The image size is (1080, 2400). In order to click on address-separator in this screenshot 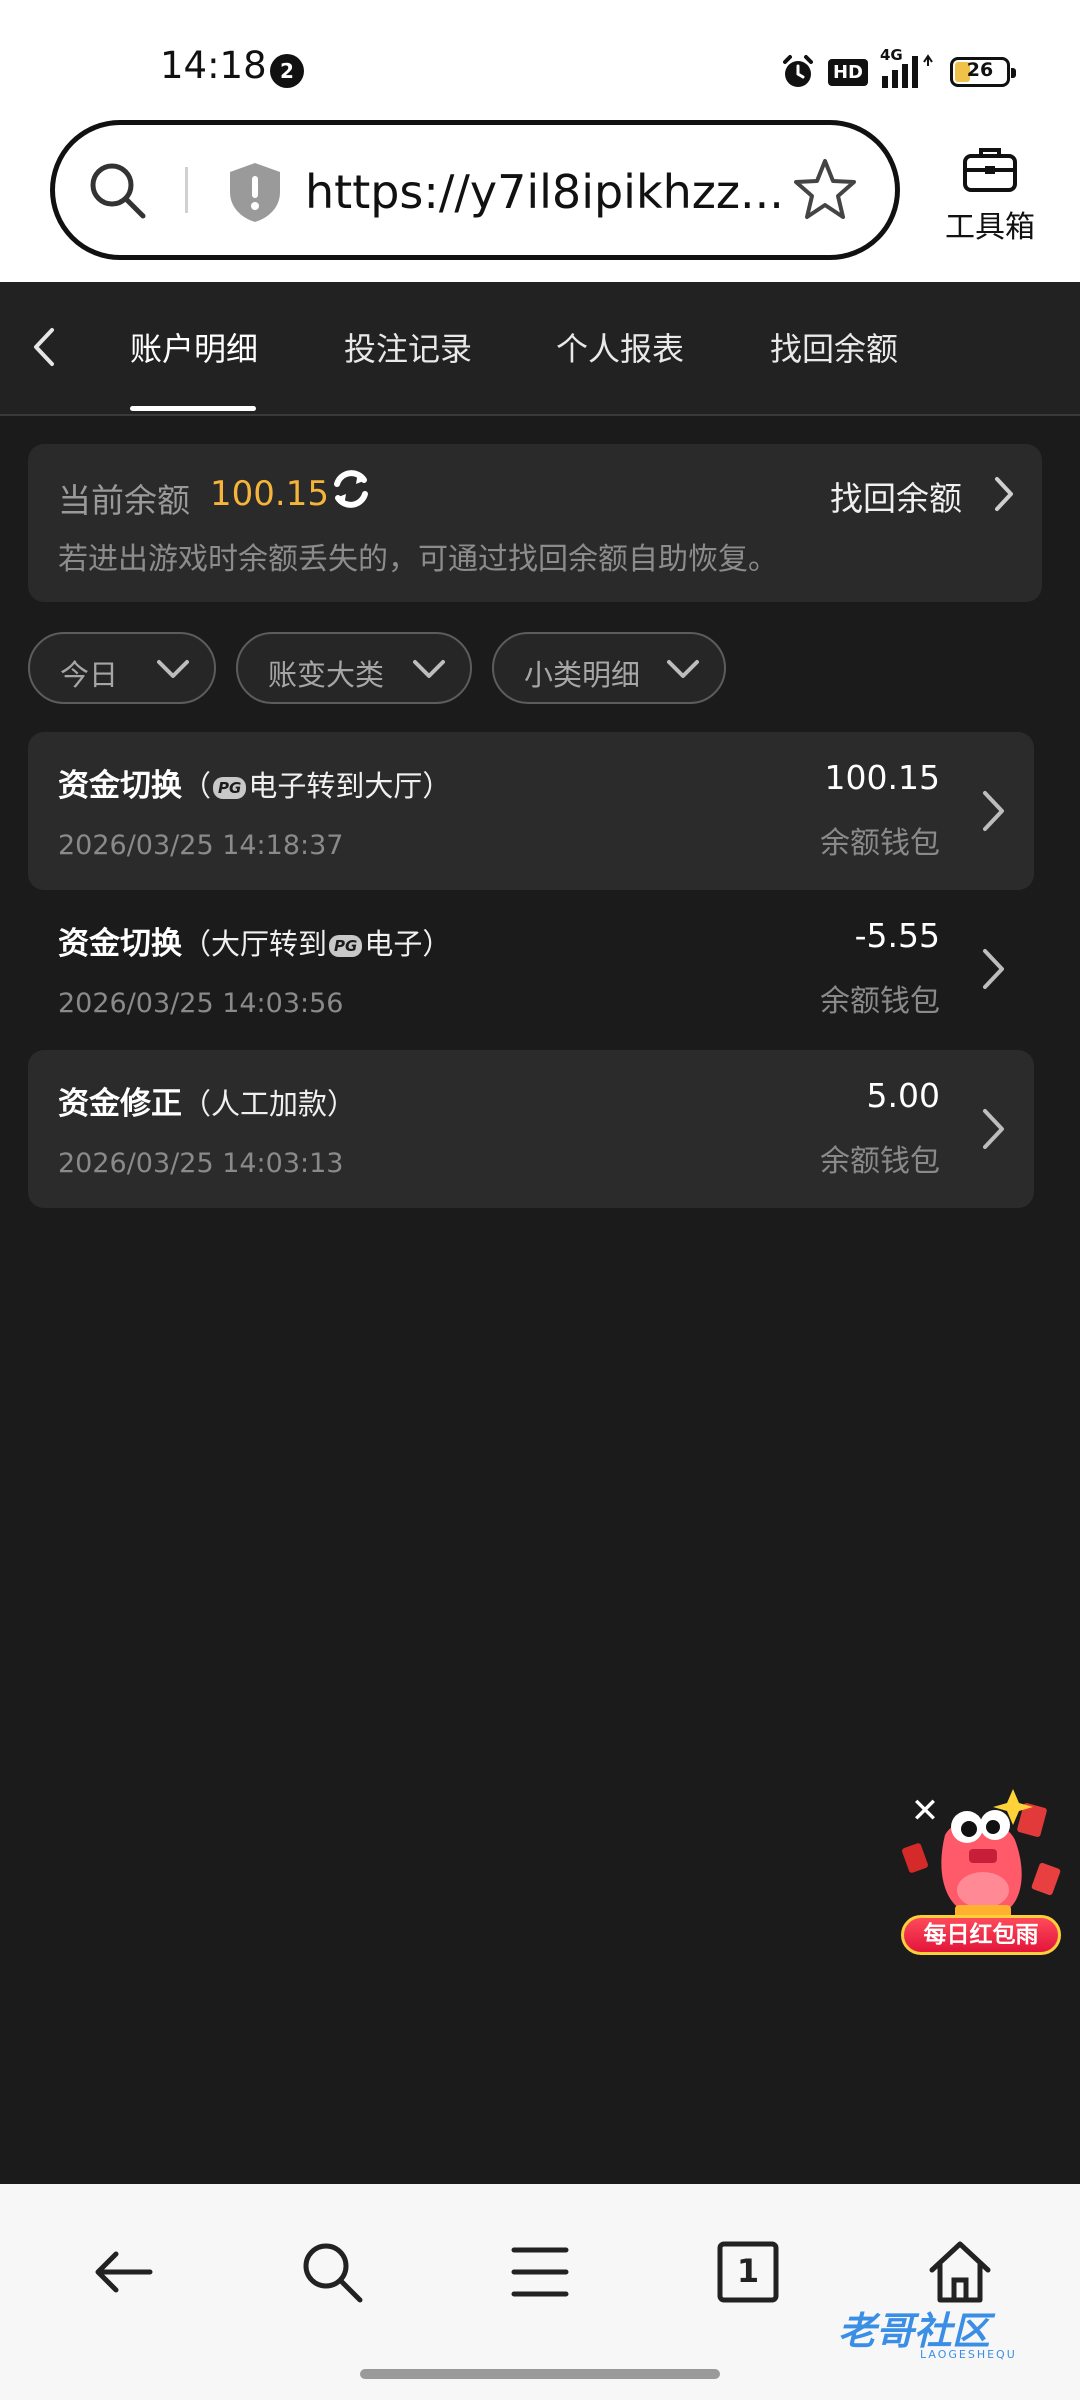, I will do `click(186, 190)`.